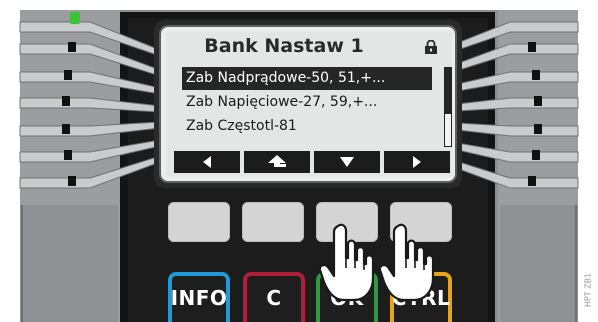 The height and width of the screenshot is (322, 598). I want to click on info-key: INFO, so click(199, 297).